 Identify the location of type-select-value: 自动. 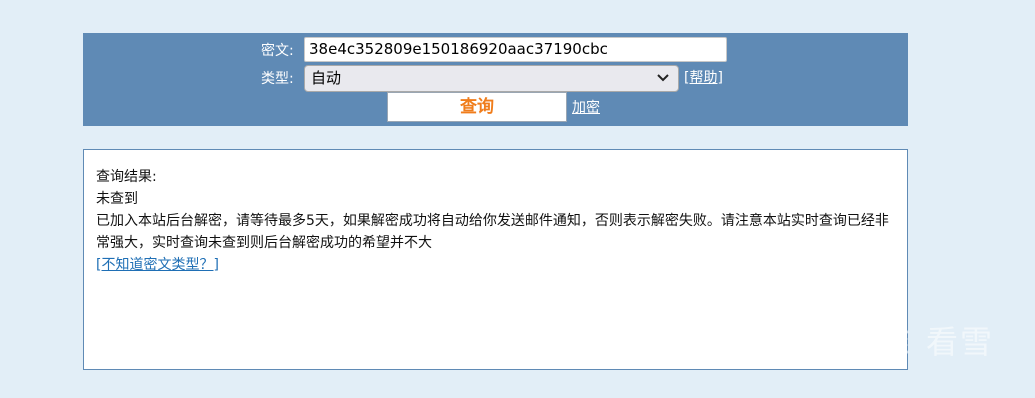
(326, 78).